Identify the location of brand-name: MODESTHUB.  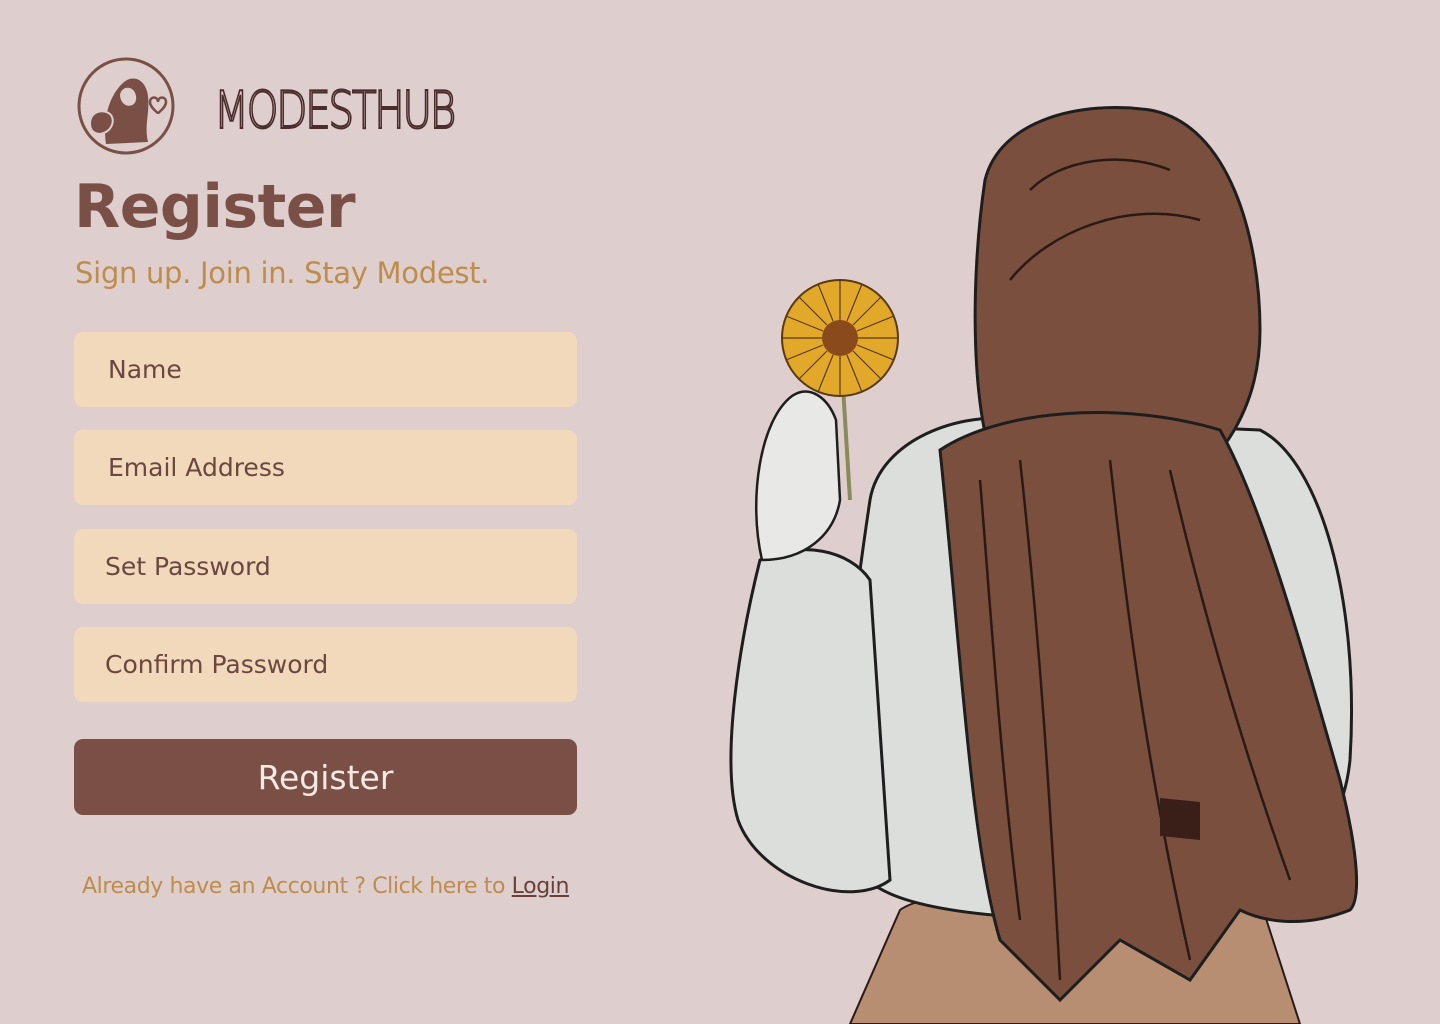
(335, 111).